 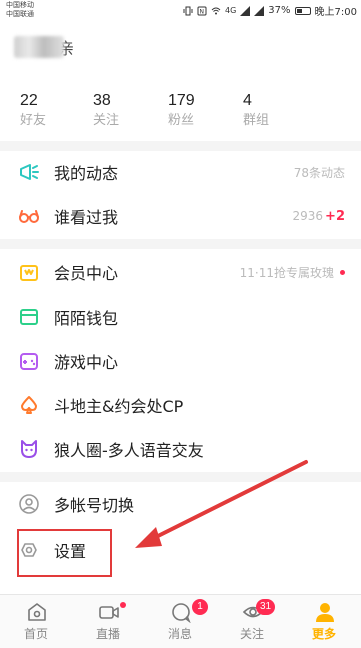 I want to click on carrier-info: 中国移动 中国联通, so click(x=20, y=10).